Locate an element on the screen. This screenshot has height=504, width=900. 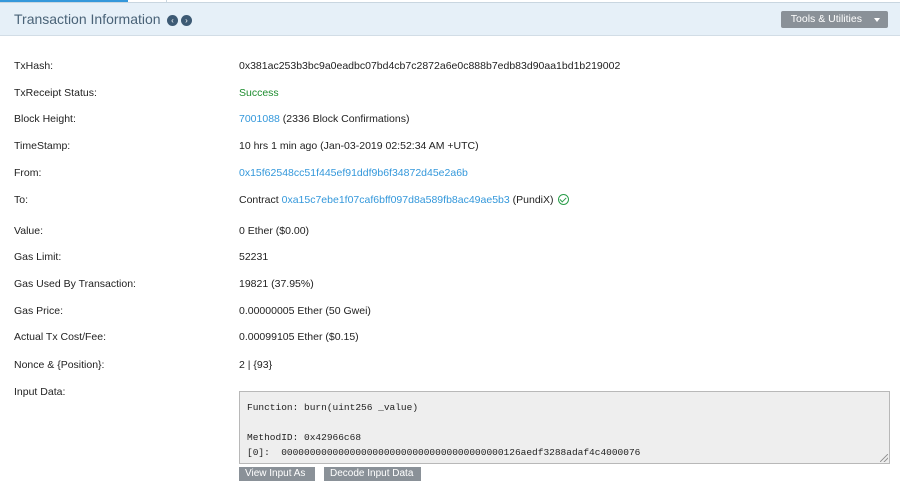
input-method-line: MethodID: 0x42966c68 is located at coordinates (304, 437).